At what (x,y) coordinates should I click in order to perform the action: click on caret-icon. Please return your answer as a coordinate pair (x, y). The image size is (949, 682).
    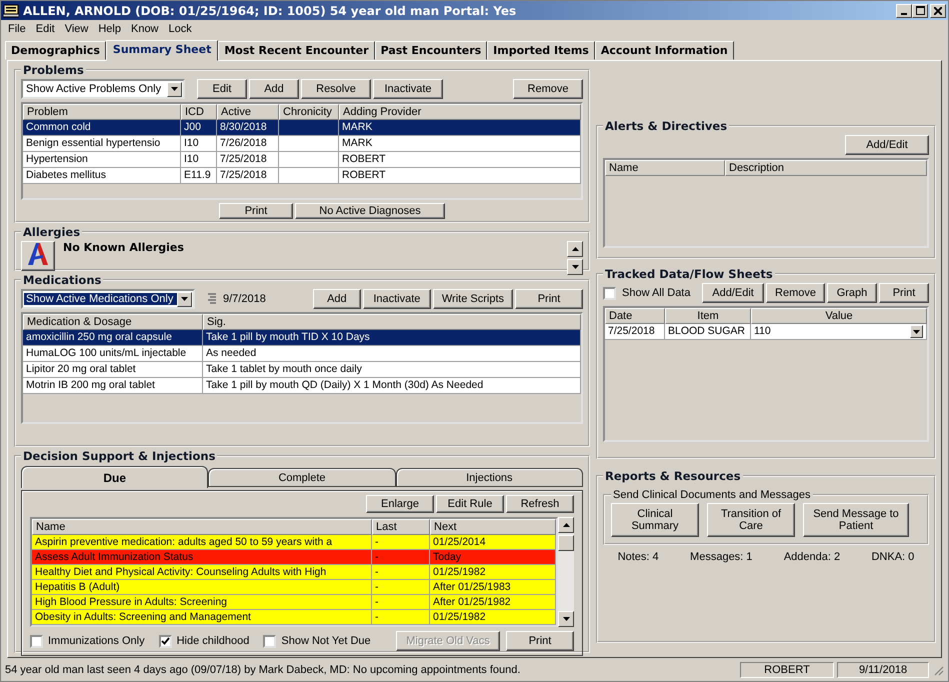
    Looking at the image, I should click on (916, 332).